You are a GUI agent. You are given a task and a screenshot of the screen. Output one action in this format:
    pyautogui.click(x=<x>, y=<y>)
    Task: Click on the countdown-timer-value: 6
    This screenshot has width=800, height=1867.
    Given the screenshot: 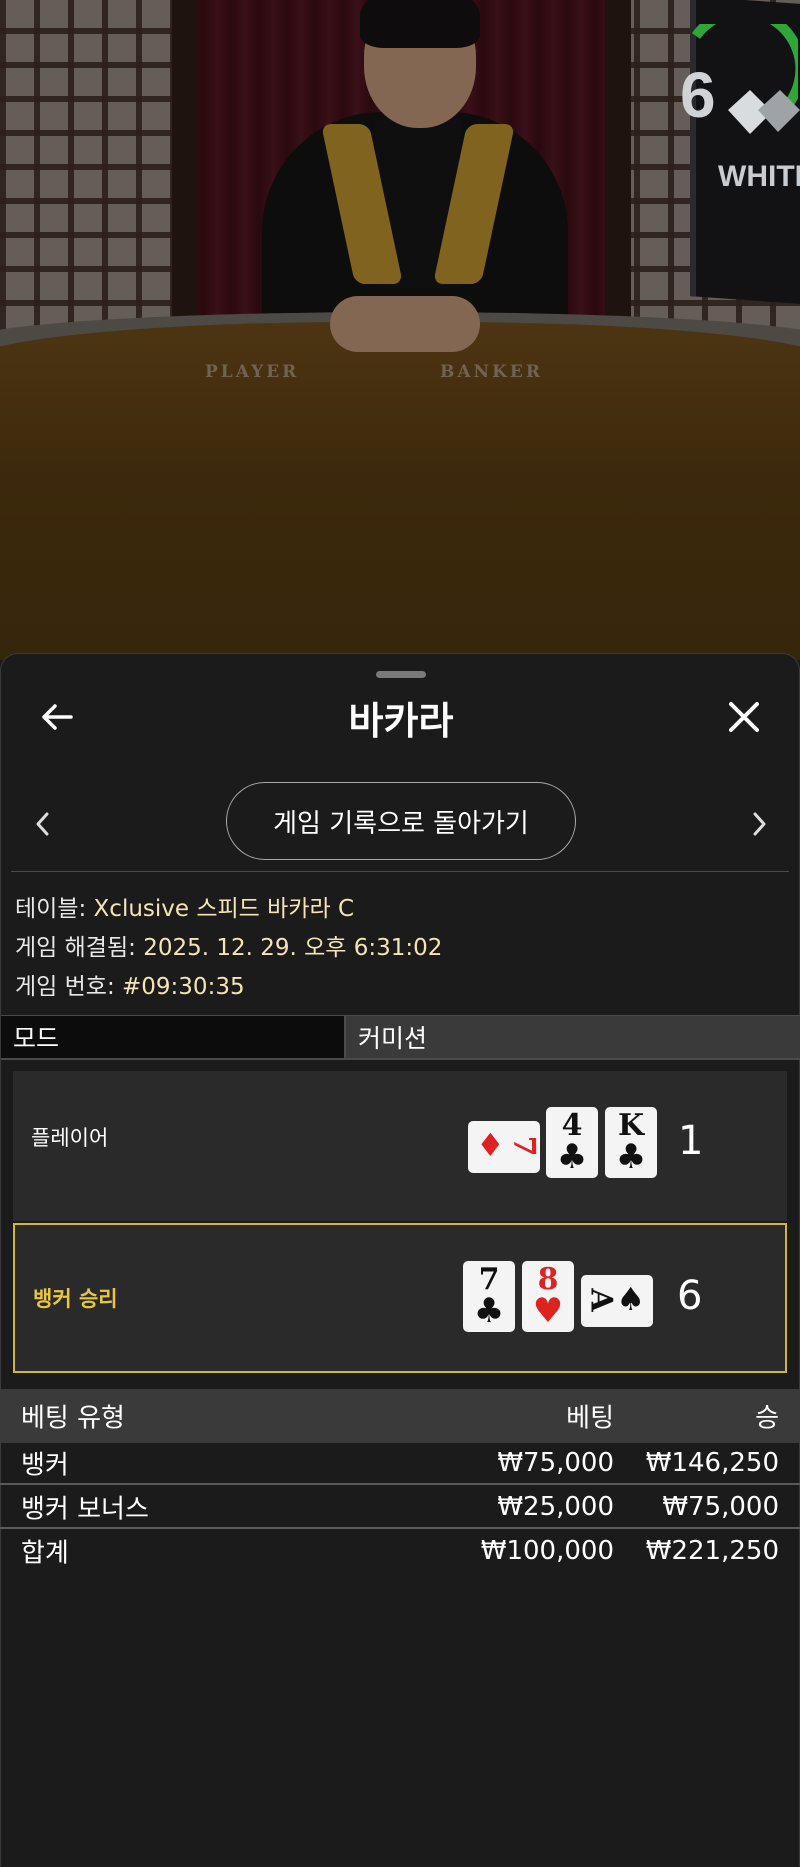 What is the action you would take?
    pyautogui.click(x=698, y=95)
    